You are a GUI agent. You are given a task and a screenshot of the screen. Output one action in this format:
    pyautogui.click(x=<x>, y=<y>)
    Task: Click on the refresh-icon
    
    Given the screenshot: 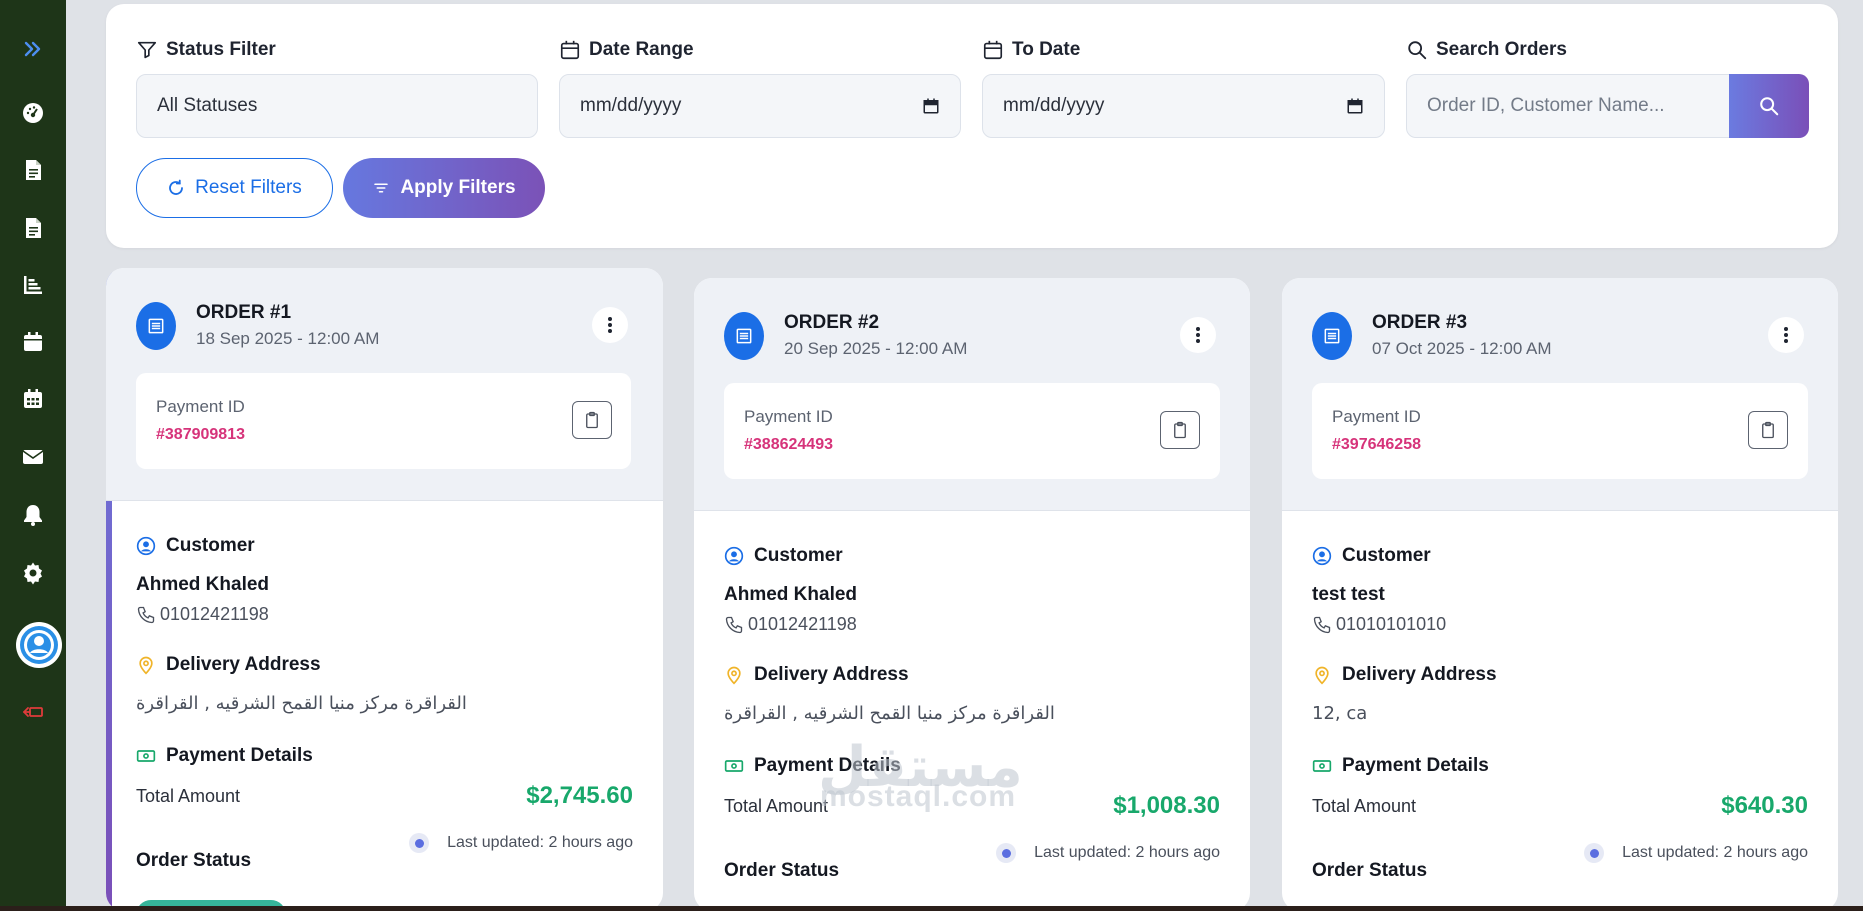 What is the action you would take?
    pyautogui.click(x=176, y=187)
    